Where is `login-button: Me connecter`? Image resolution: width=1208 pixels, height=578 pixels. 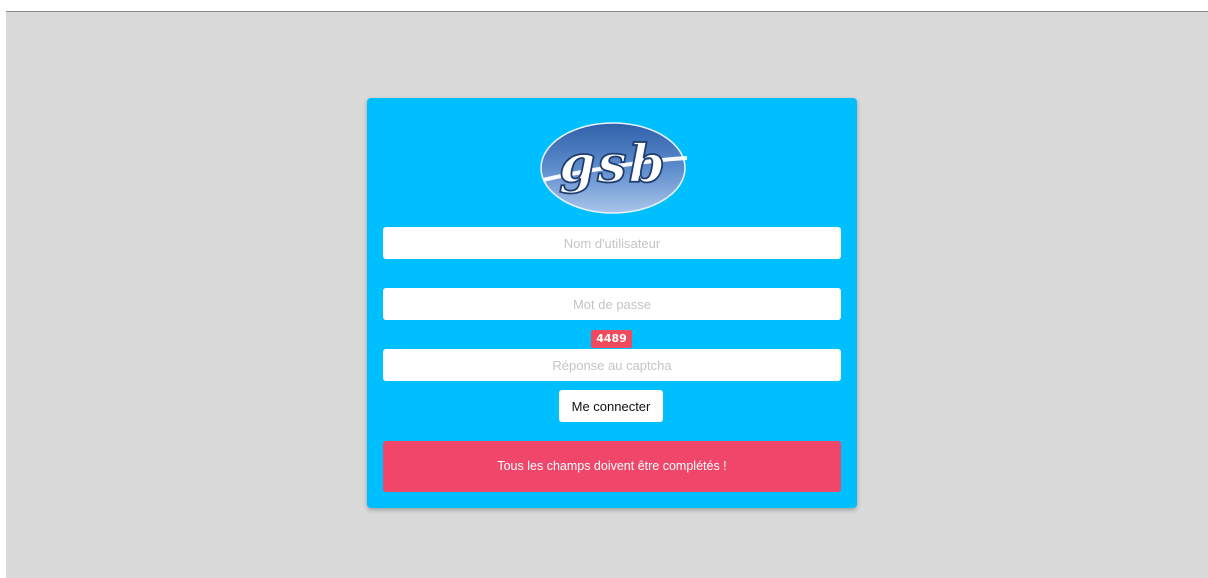 login-button: Me connecter is located at coordinates (611, 406).